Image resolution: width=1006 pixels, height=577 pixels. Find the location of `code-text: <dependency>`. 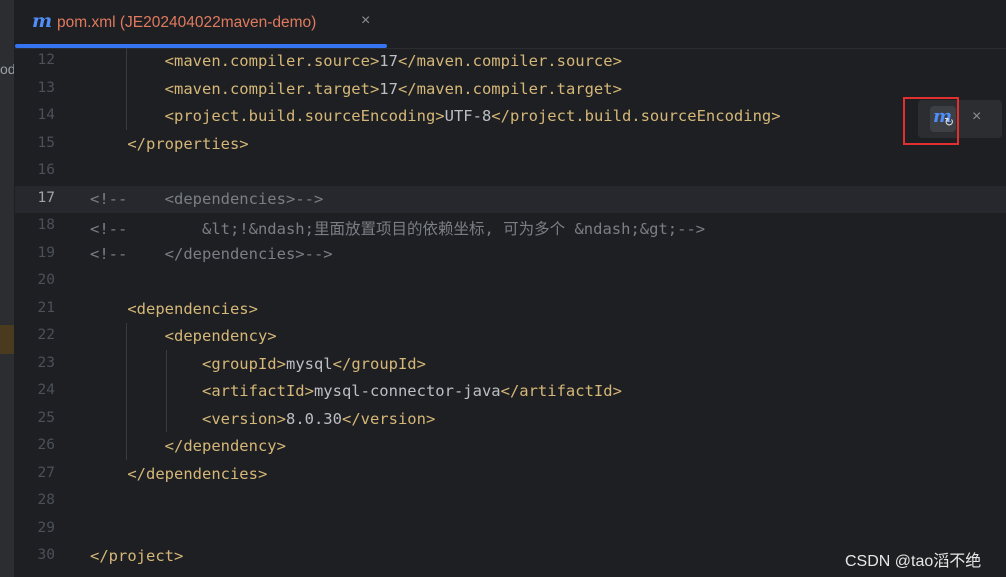

code-text: <dependency> is located at coordinates (183, 336).